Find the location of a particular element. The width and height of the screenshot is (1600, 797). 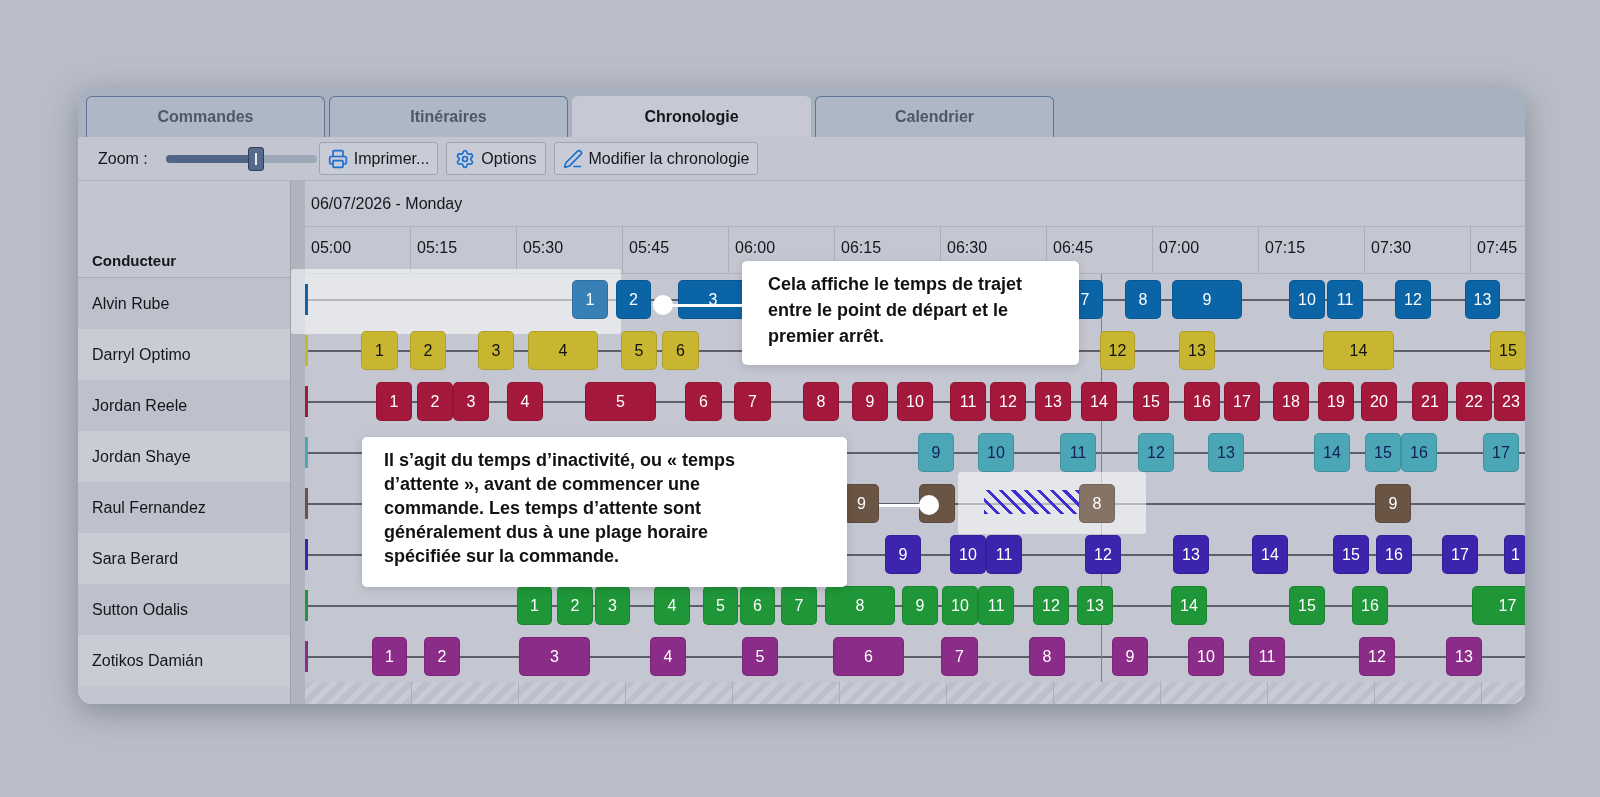

order-block: 22 is located at coordinates (1474, 401).